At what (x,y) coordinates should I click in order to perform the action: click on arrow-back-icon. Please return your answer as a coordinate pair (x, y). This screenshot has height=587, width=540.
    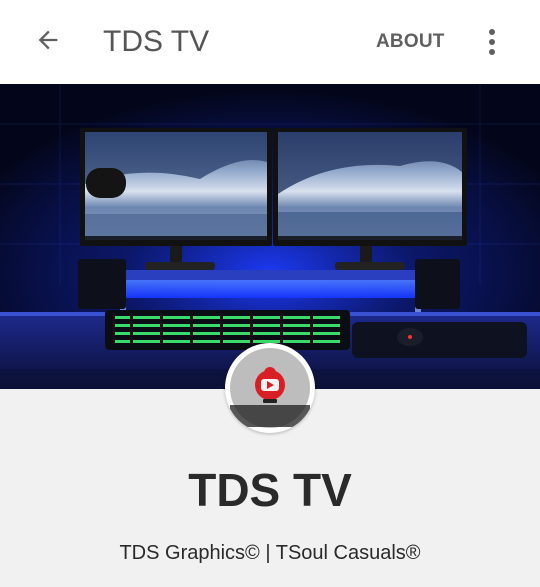
    Looking at the image, I should click on (48, 42).